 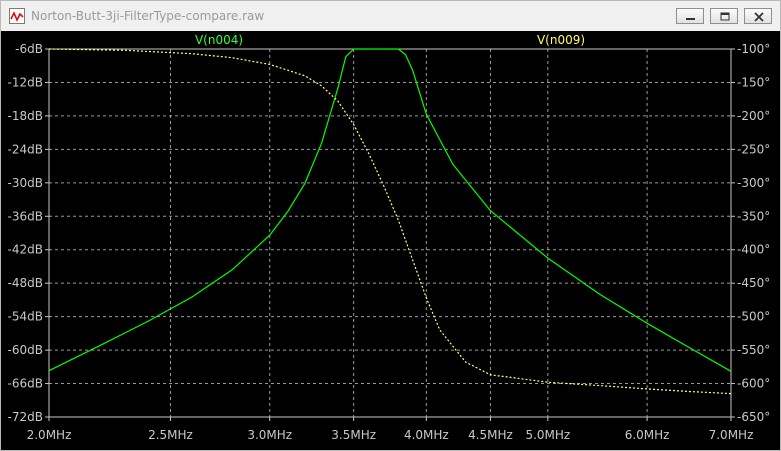 What do you see at coordinates (690, 16) in the screenshot?
I see `minimize-button` at bounding box center [690, 16].